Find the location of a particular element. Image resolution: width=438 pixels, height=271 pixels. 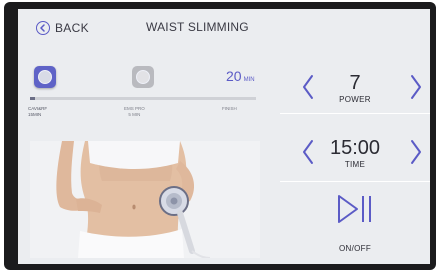

stage-name: FINISH is located at coordinates (229, 108).